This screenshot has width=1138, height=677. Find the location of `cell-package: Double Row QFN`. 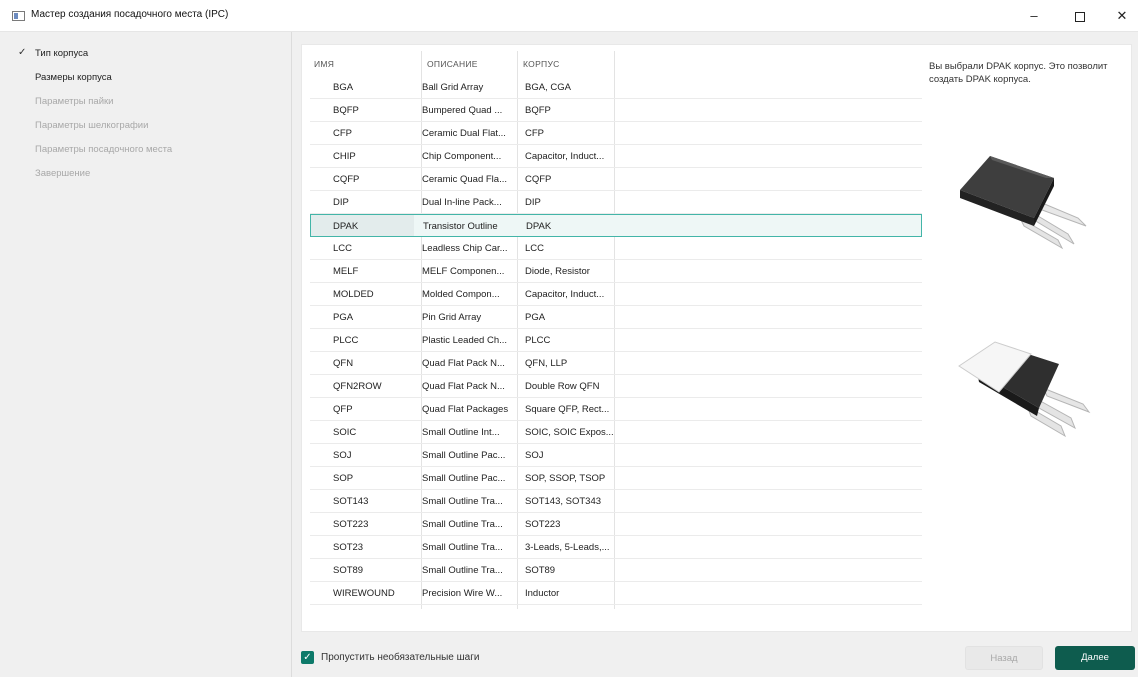

cell-package: Double Row QFN is located at coordinates (562, 386).